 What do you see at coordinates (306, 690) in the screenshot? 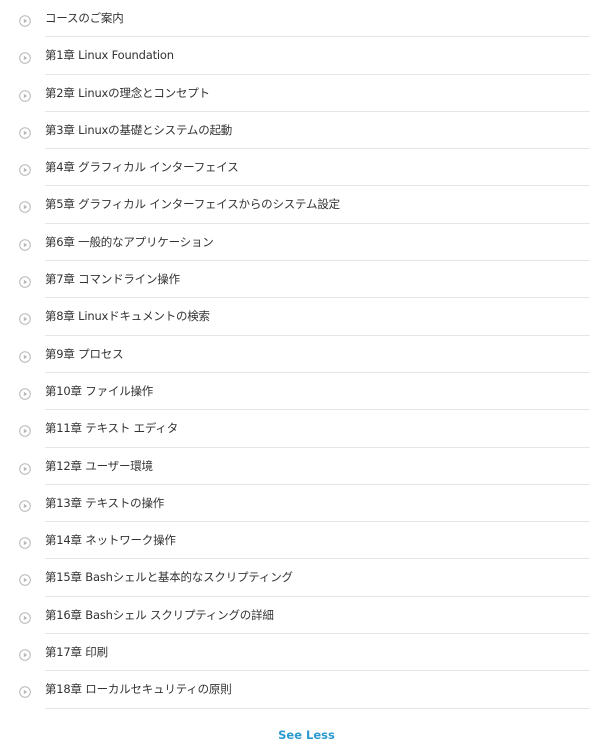
I see `syllabus-item: 第18章 ローカルセキュリティの原則` at bounding box center [306, 690].